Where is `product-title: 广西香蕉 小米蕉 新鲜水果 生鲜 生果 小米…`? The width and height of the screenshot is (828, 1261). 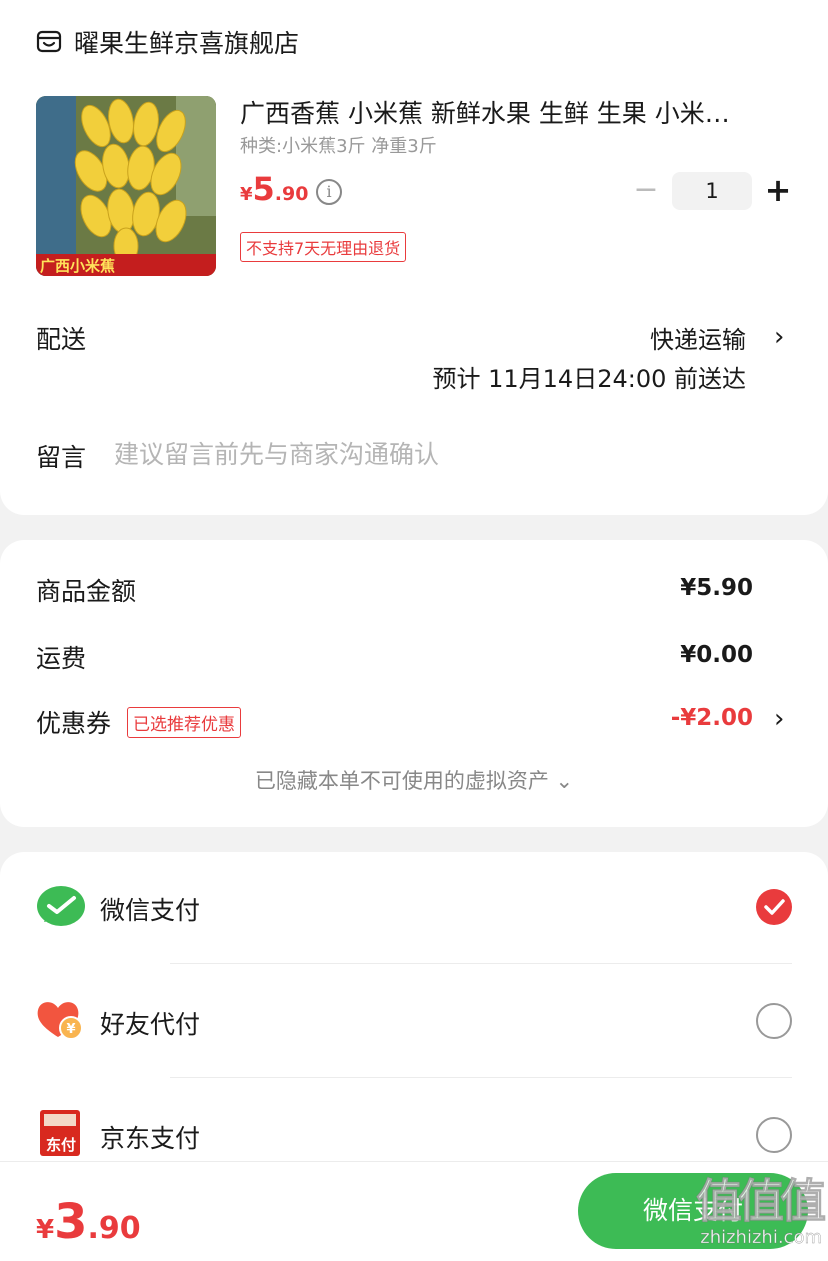 product-title: 广西香蕉 小米蕉 新鲜水果 生鲜 生果 小米… is located at coordinates (510, 112).